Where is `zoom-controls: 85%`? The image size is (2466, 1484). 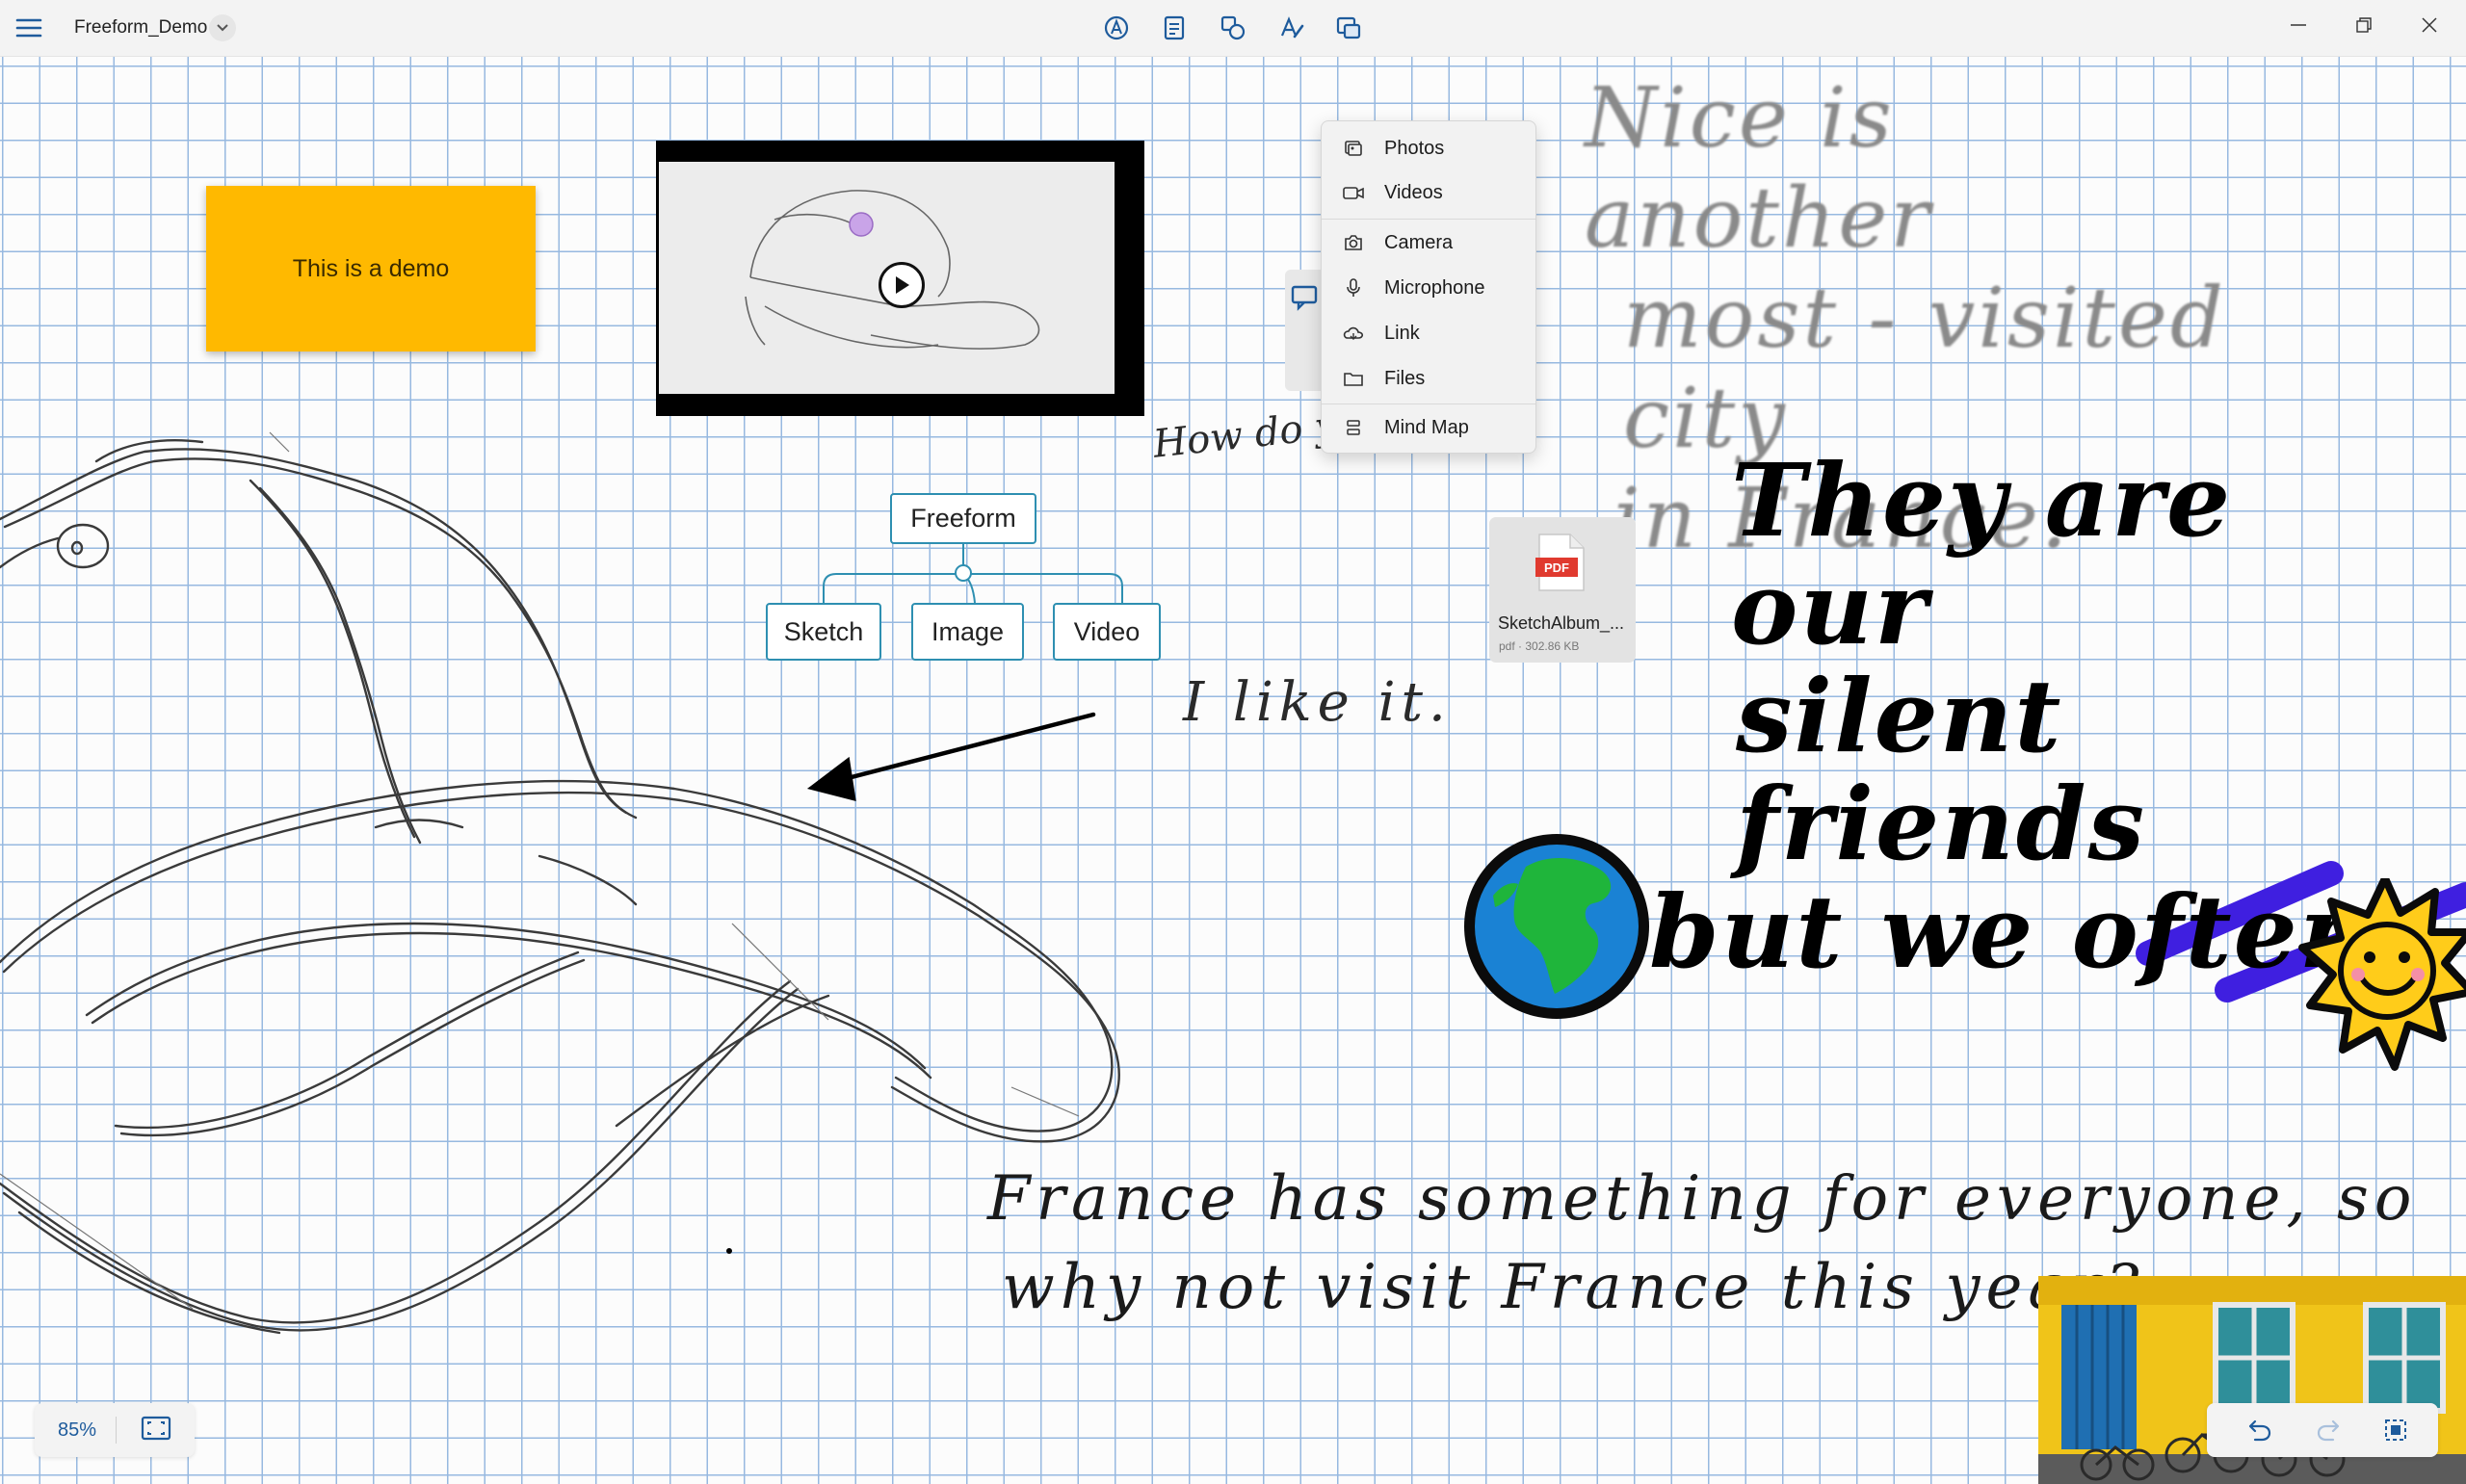
zoom-controls: 85% is located at coordinates (115, 1430).